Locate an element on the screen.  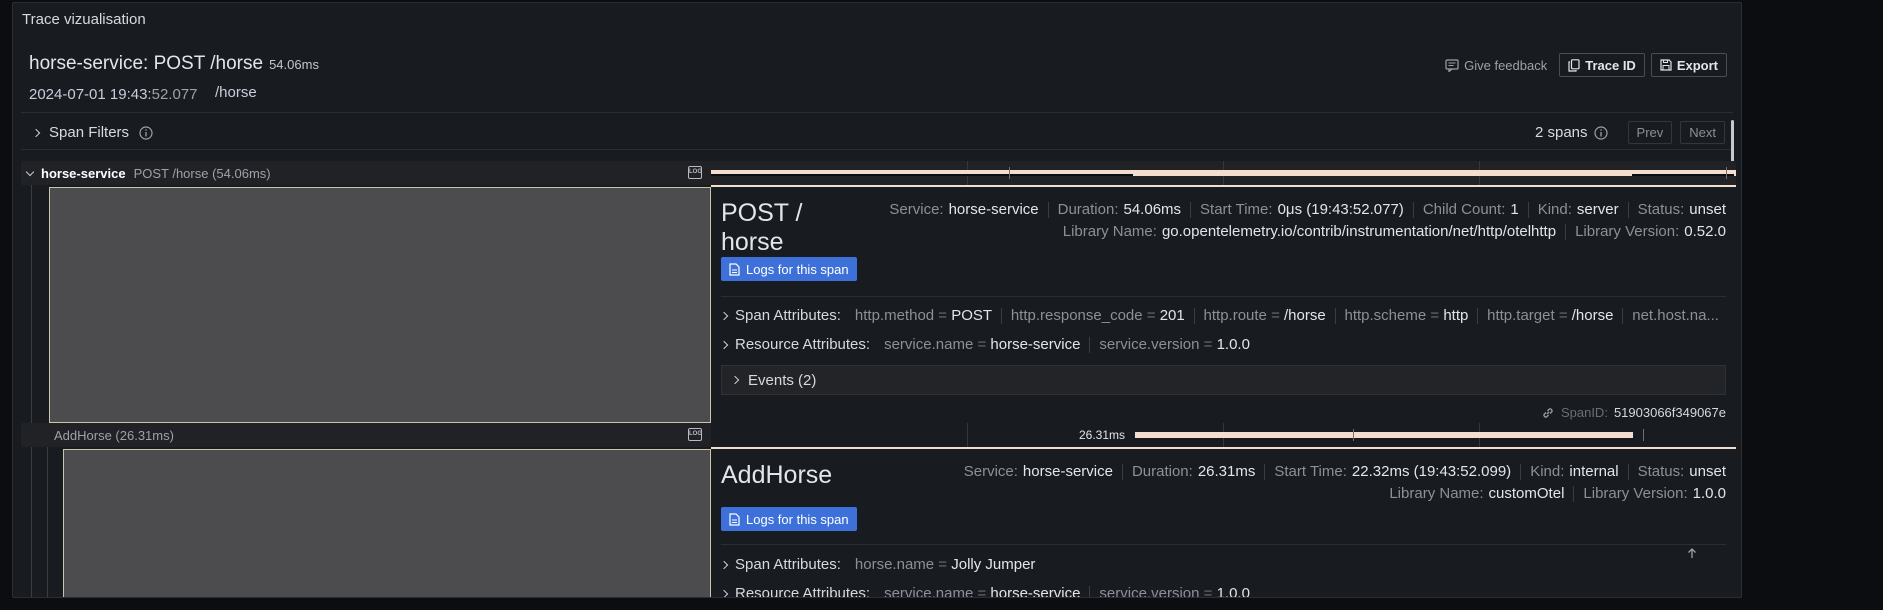
meta-key: Duration: is located at coordinates (1088, 209).